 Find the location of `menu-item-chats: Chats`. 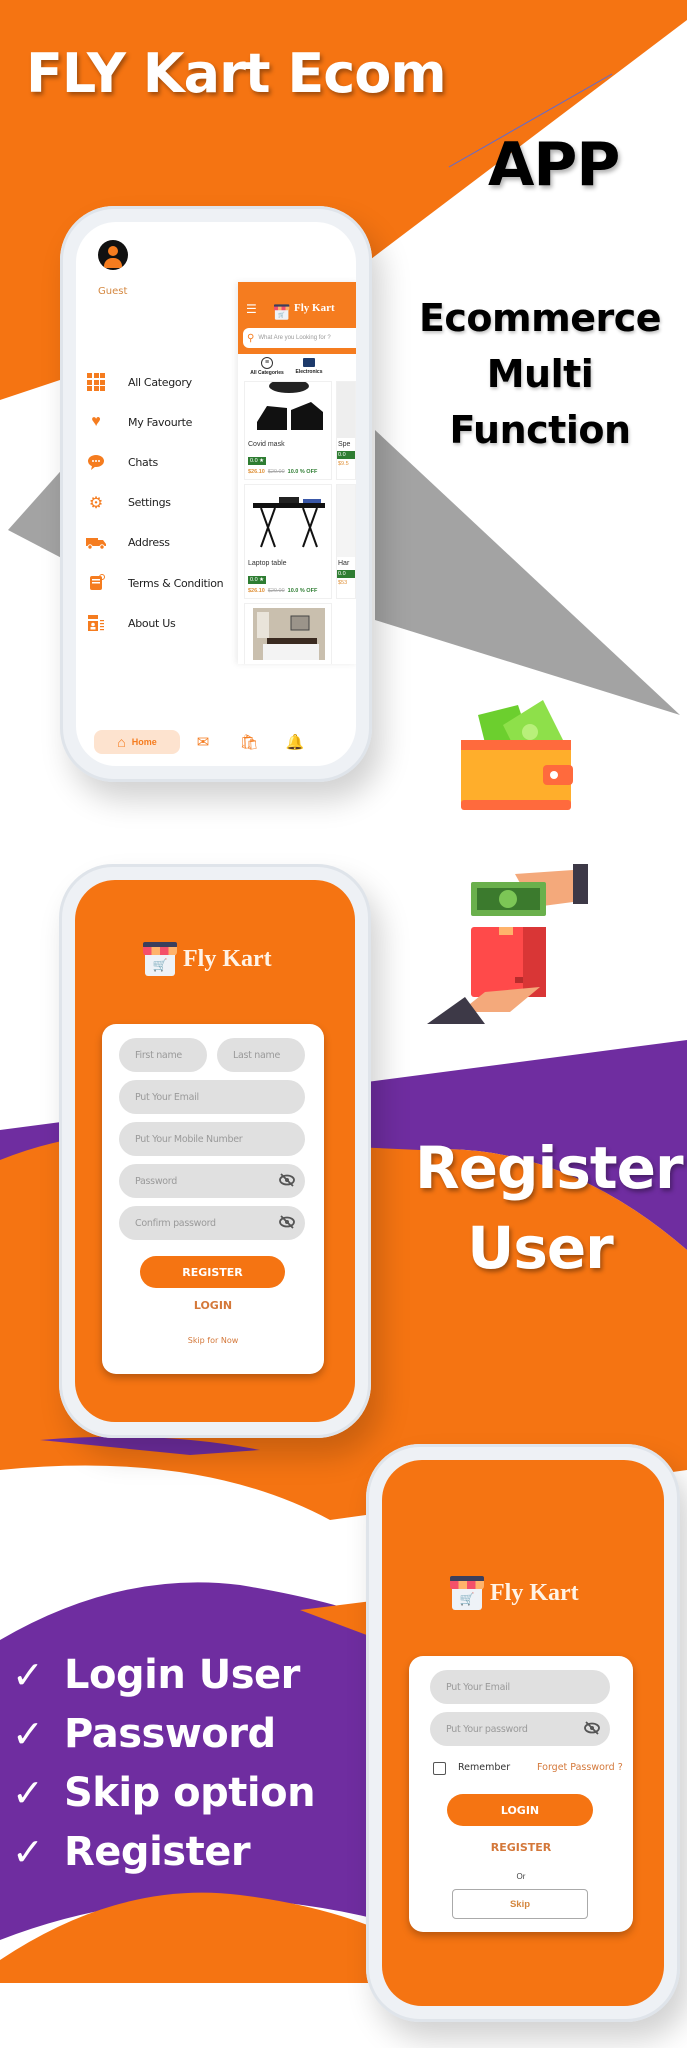

menu-item-chats: Chats is located at coordinates (154, 462).